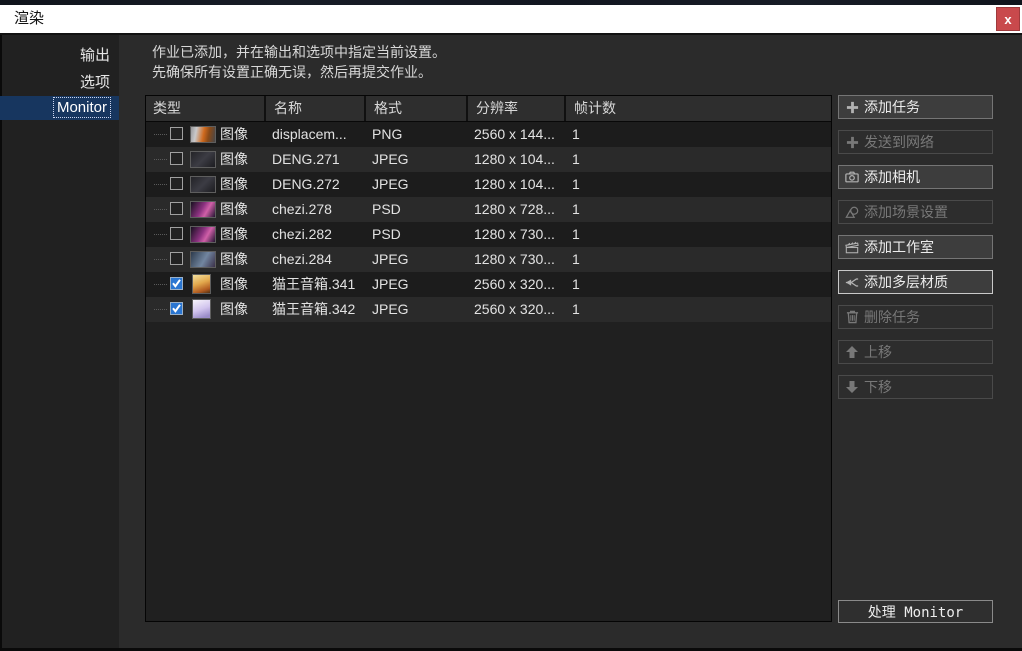 The height and width of the screenshot is (651, 1022). I want to click on add-camera-button: 添加相机, so click(915, 177).